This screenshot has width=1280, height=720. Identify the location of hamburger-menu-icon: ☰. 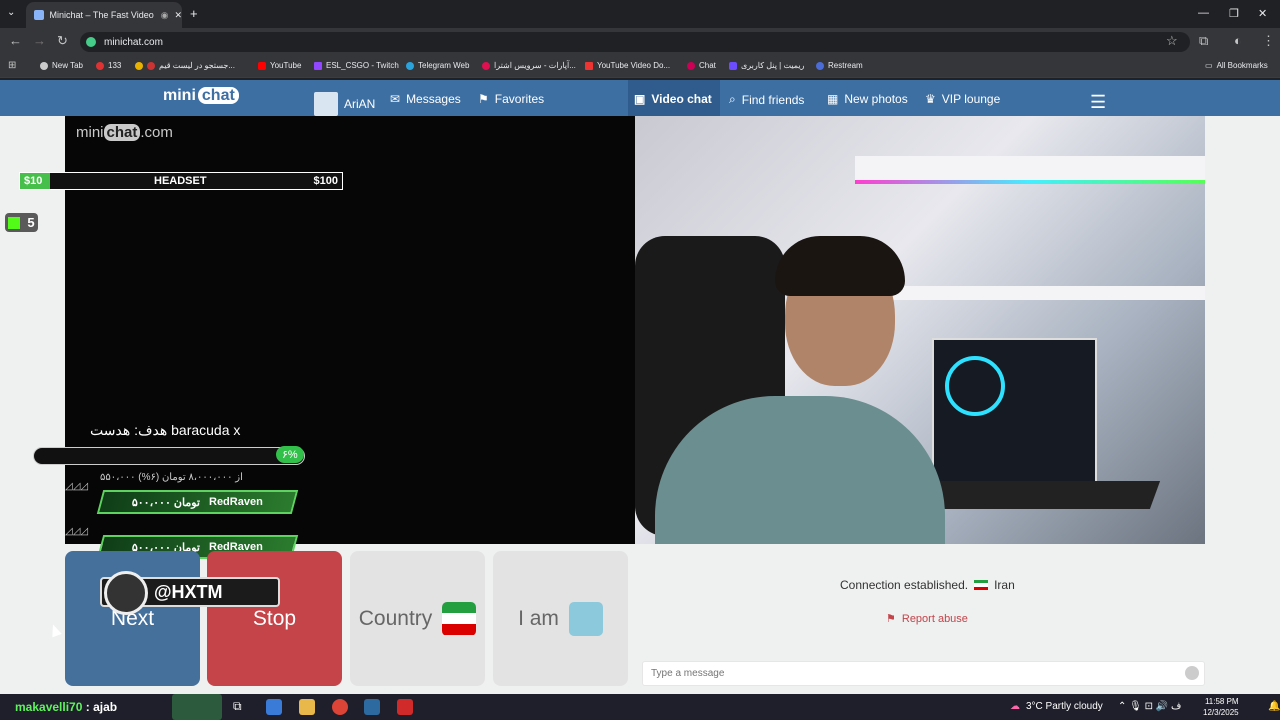
(1098, 102).